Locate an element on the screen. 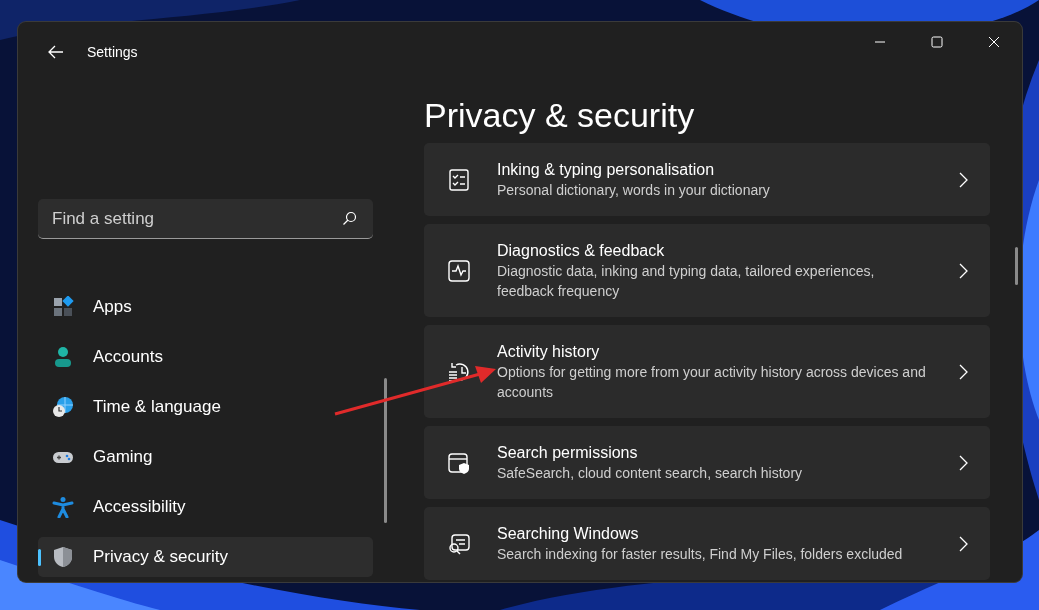 The image size is (1039, 610). card-title: Diagnostics & feedback is located at coordinates (581, 251).